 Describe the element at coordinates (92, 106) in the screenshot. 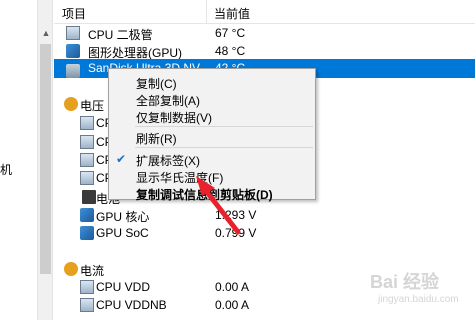

I see `group-name: 电压` at that location.